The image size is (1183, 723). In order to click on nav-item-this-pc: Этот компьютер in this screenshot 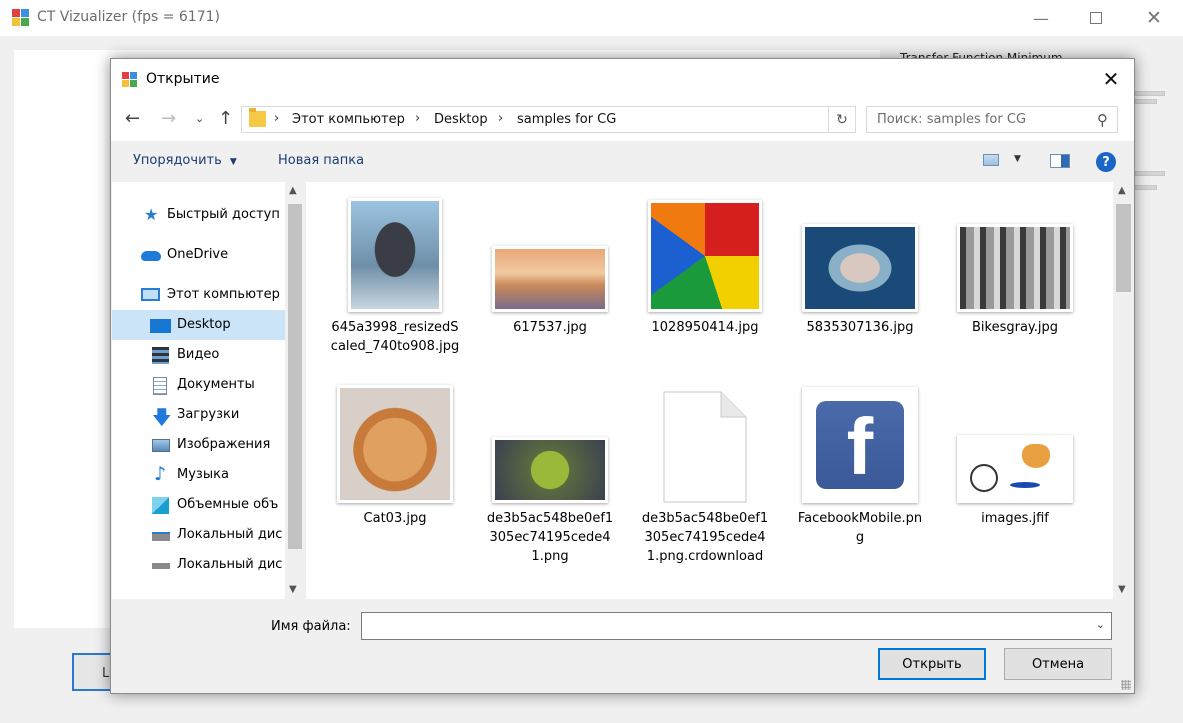, I will do `click(198, 295)`.